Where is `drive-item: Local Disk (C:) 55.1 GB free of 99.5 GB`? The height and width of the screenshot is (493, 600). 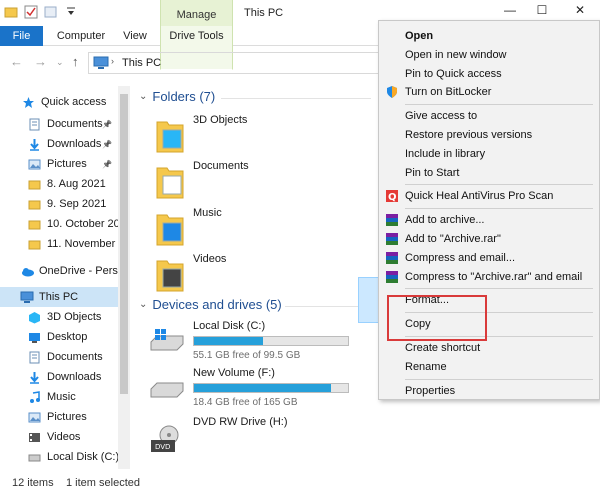 drive-item: Local Disk (C:) 55.1 GB free of 99.5 GB is located at coordinates (254, 342).